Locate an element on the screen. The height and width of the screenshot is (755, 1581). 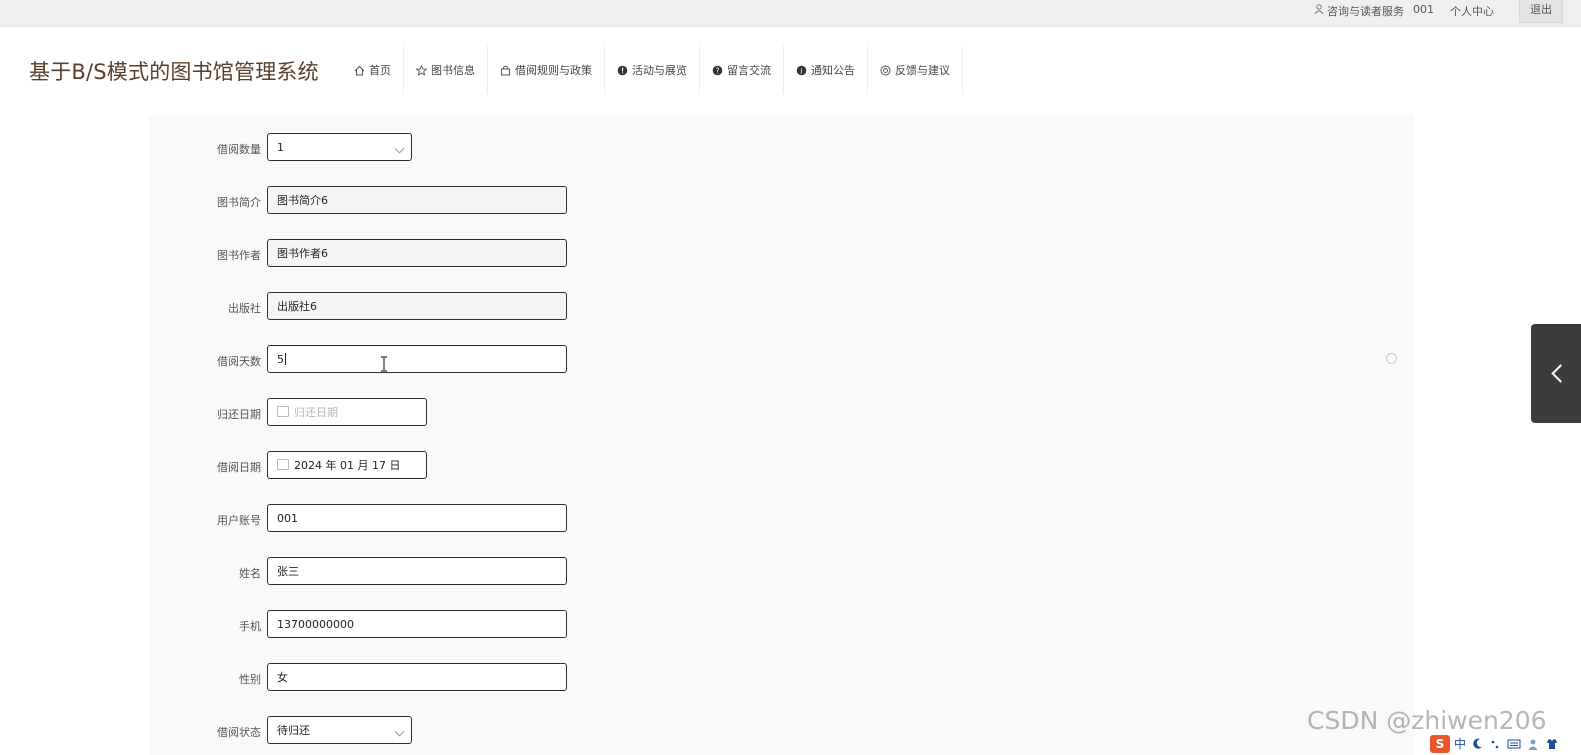
return-date-picker: 归还日期 is located at coordinates (347, 412).